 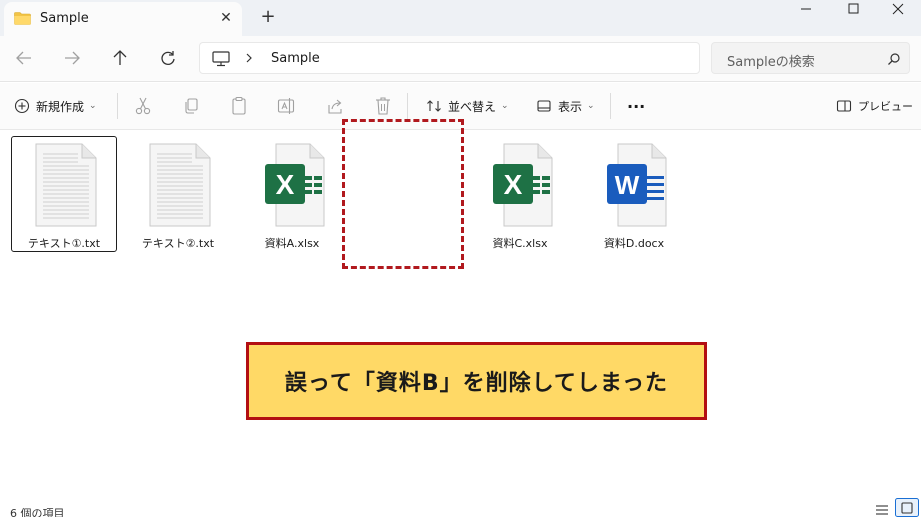 What do you see at coordinates (335, 106) in the screenshot?
I see `share-icon` at bounding box center [335, 106].